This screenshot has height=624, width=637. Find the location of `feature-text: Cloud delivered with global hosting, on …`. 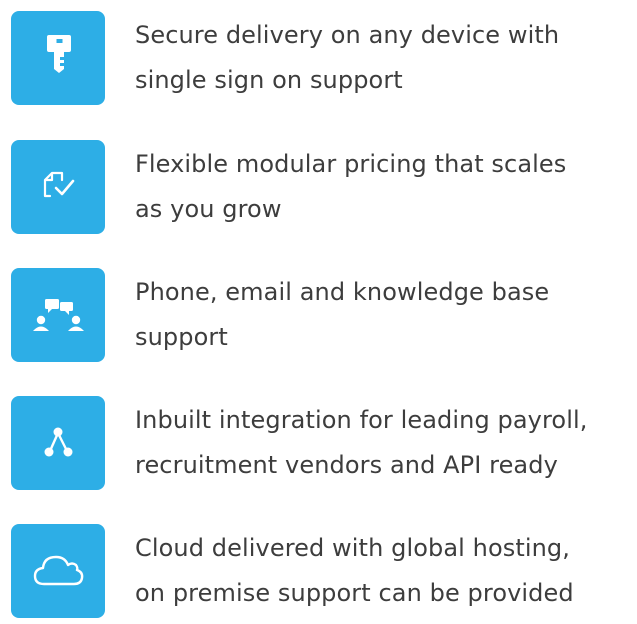

feature-text: Cloud delivered with global hosting, on … is located at coordinates (385, 571).